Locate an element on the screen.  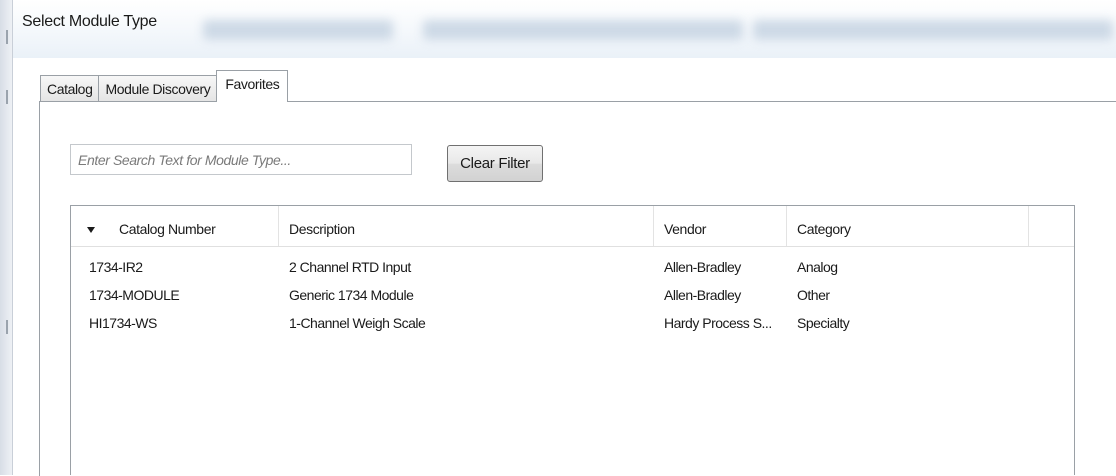
tab-module-discovery: Module Discovery is located at coordinates (158, 88).